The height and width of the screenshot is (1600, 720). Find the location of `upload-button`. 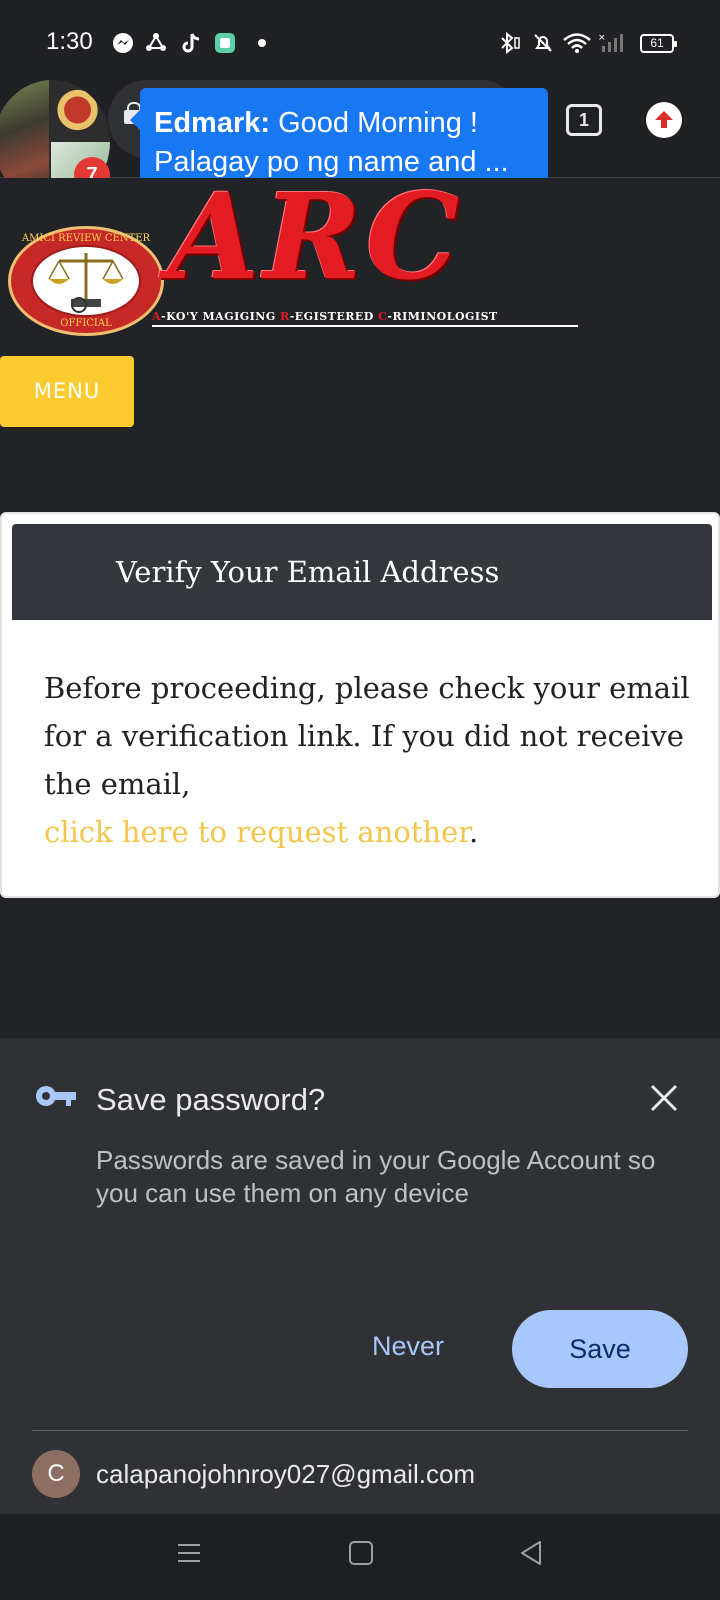

upload-button is located at coordinates (664, 120).